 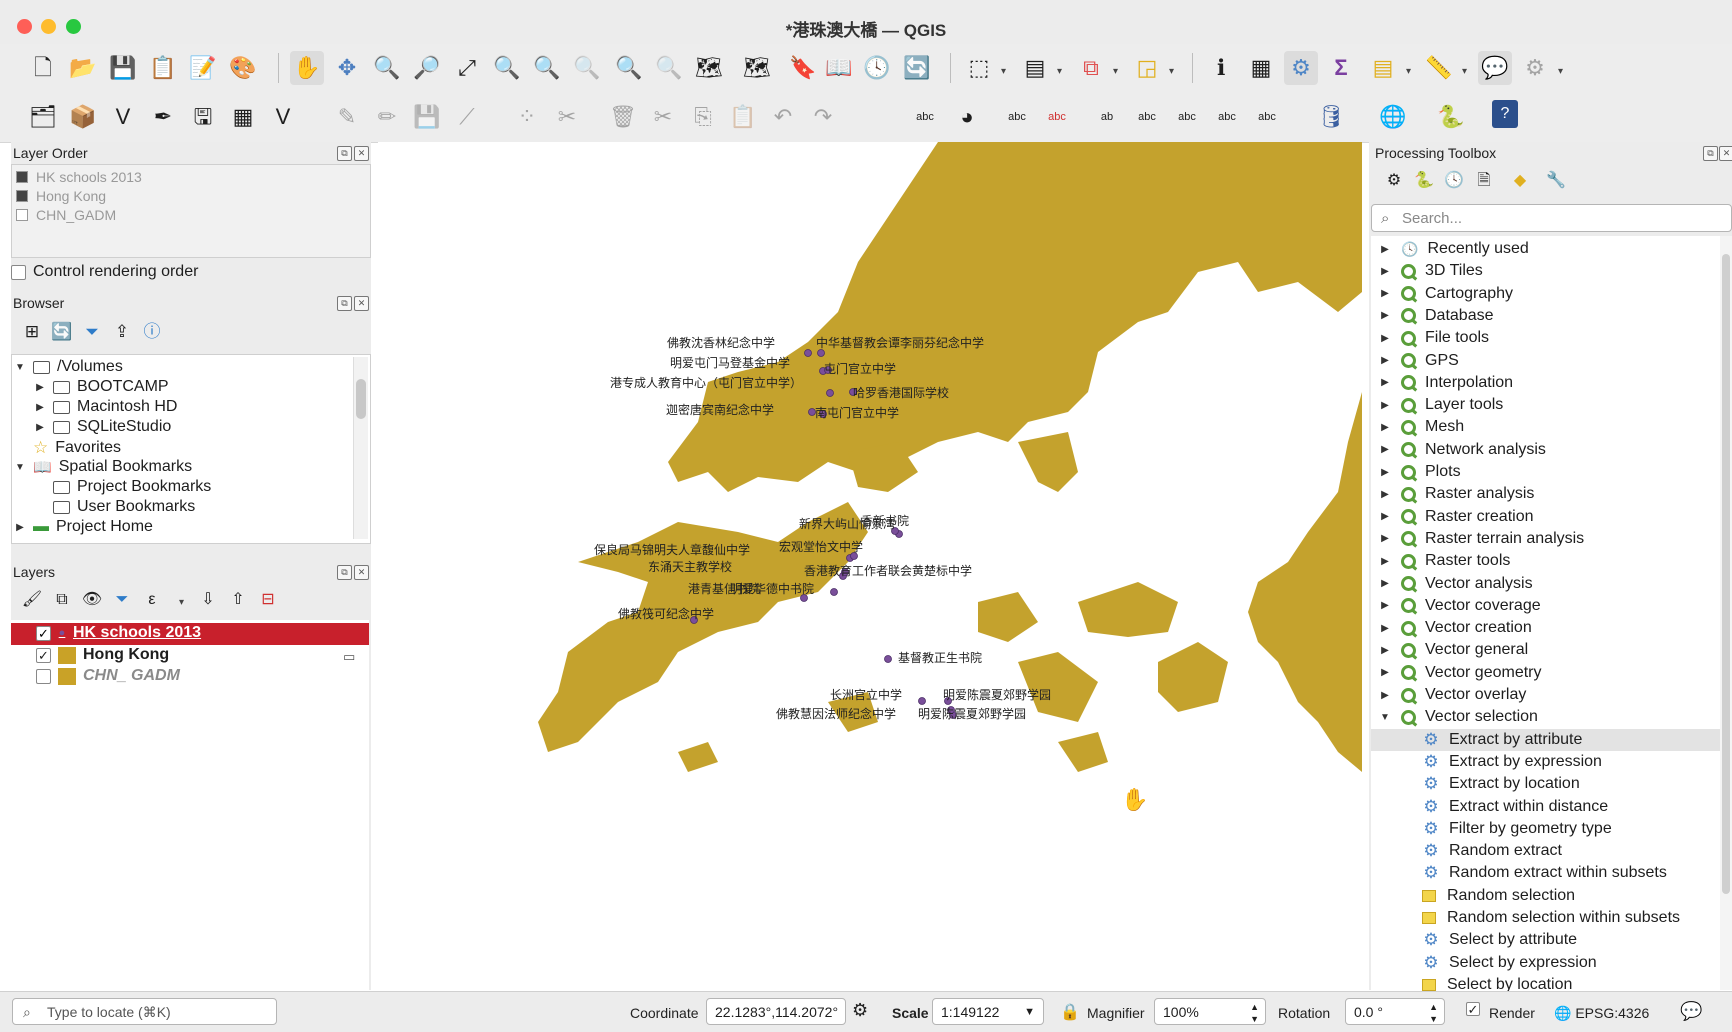 I want to click on processing-group-item: ▶ Layer tools, so click(x=1441, y=405).